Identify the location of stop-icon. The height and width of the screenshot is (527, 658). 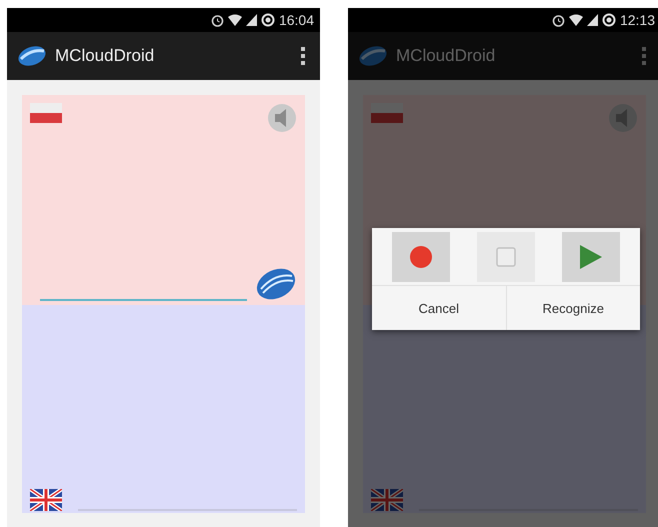
(506, 257).